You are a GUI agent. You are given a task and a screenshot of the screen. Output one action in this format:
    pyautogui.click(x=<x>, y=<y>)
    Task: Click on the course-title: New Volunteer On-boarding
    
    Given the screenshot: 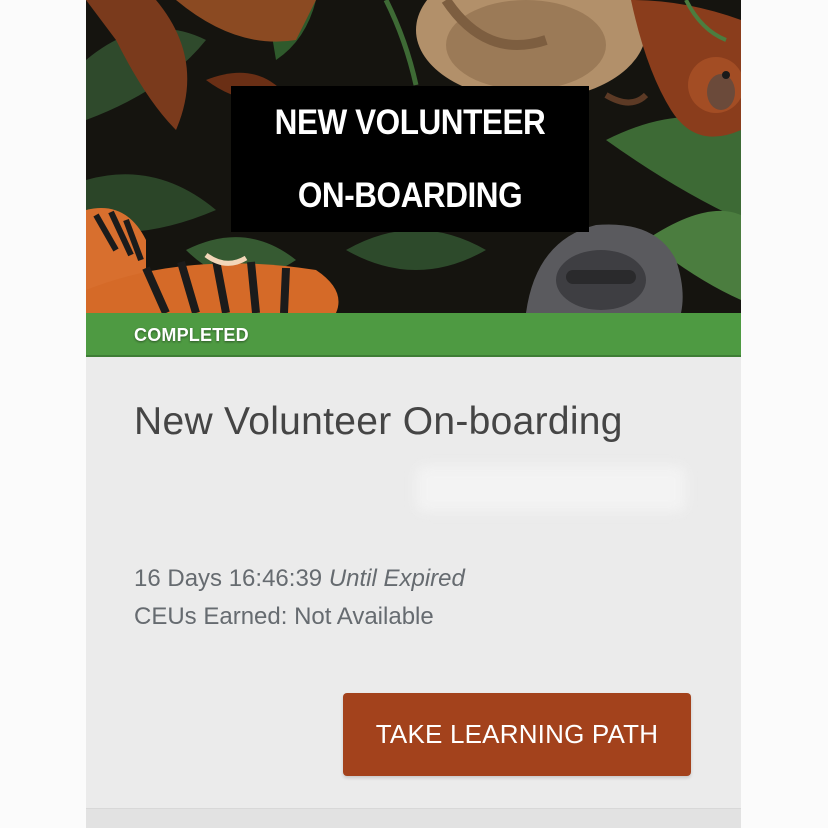 What is the action you would take?
    pyautogui.click(x=378, y=421)
    